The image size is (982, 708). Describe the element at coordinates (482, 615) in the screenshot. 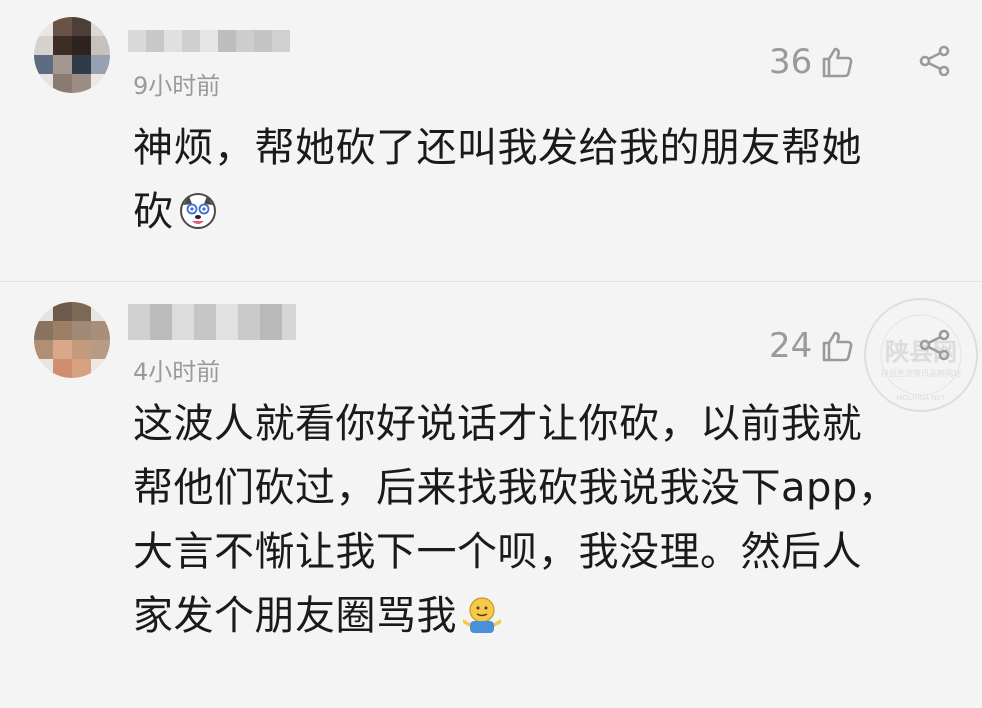

I see `shrug-emoji-icon` at that location.